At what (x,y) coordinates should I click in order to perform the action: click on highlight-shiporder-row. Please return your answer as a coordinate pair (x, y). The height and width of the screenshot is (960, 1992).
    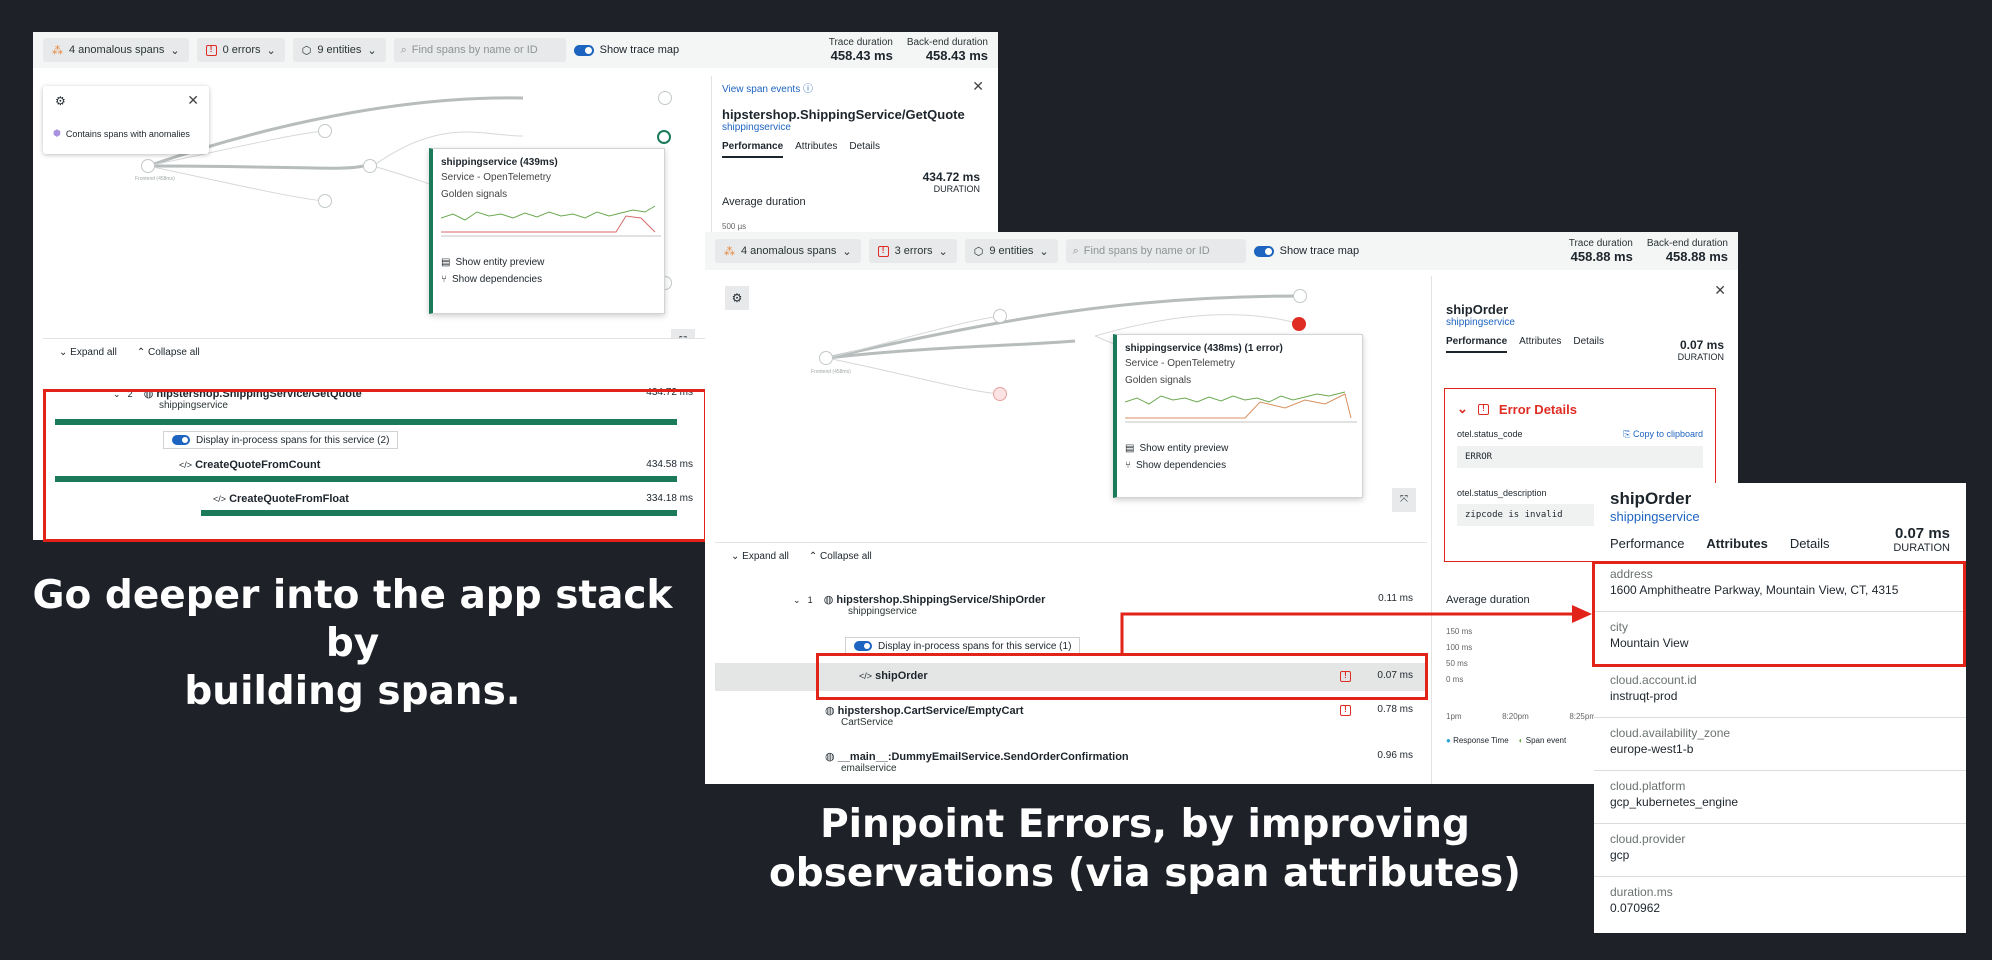
    Looking at the image, I should click on (1122, 676).